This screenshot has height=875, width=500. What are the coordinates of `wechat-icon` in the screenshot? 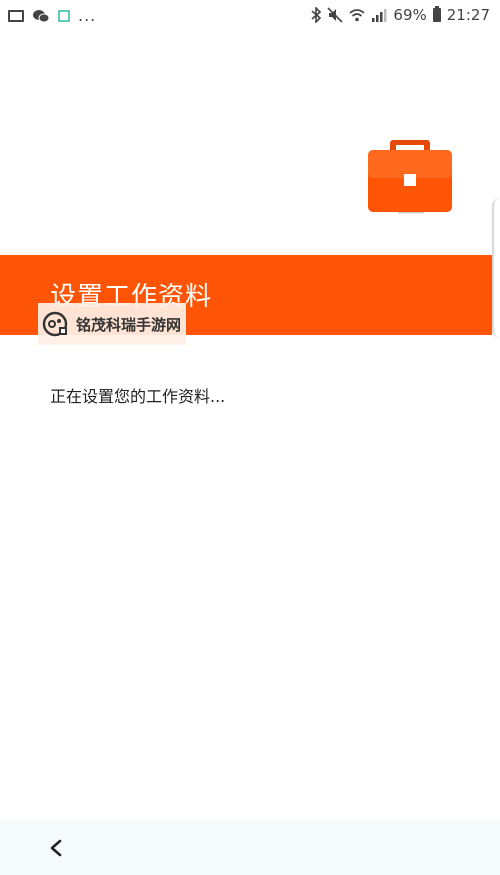 It's located at (41, 15).